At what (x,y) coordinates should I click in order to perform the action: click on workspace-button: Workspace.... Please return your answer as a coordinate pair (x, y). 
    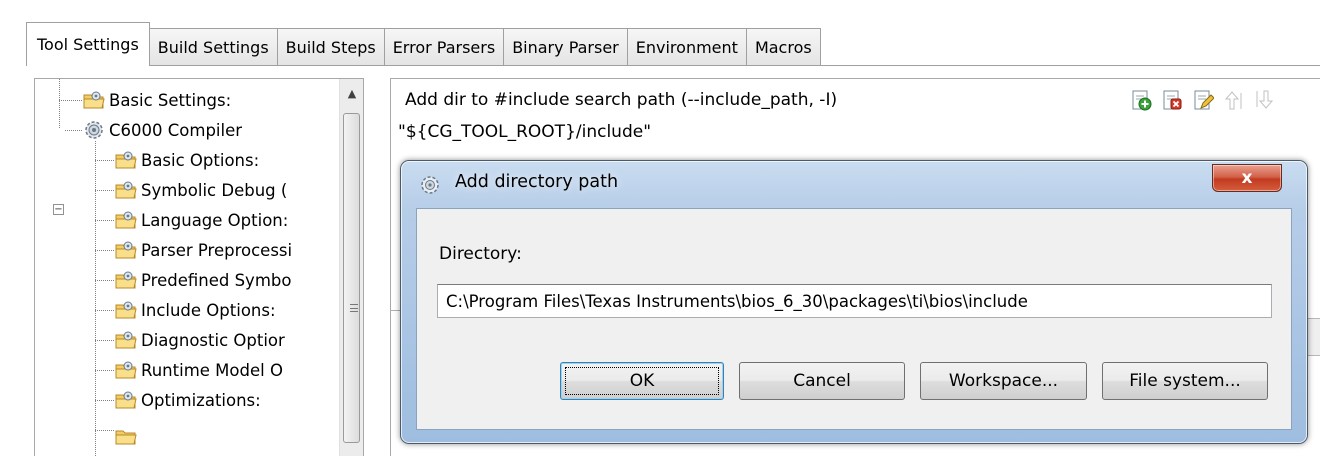
    Looking at the image, I should click on (1003, 381).